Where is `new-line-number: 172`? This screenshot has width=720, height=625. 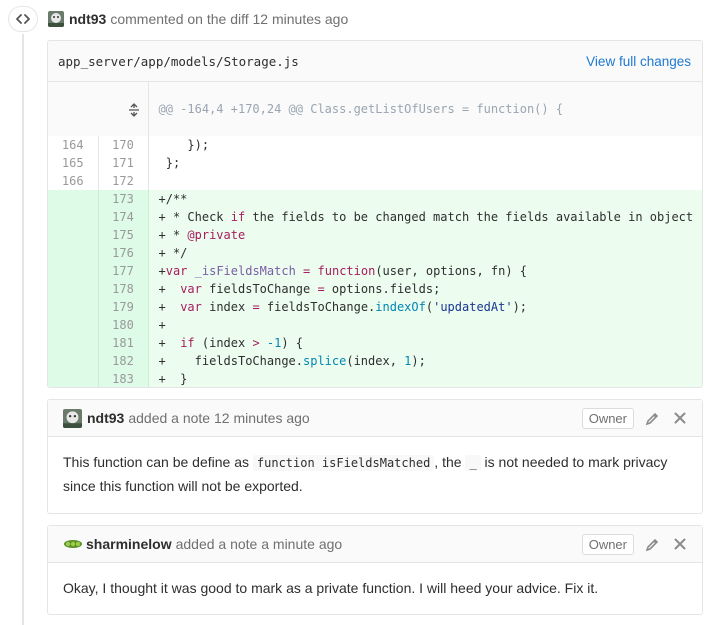
new-line-number: 172 is located at coordinates (123, 181).